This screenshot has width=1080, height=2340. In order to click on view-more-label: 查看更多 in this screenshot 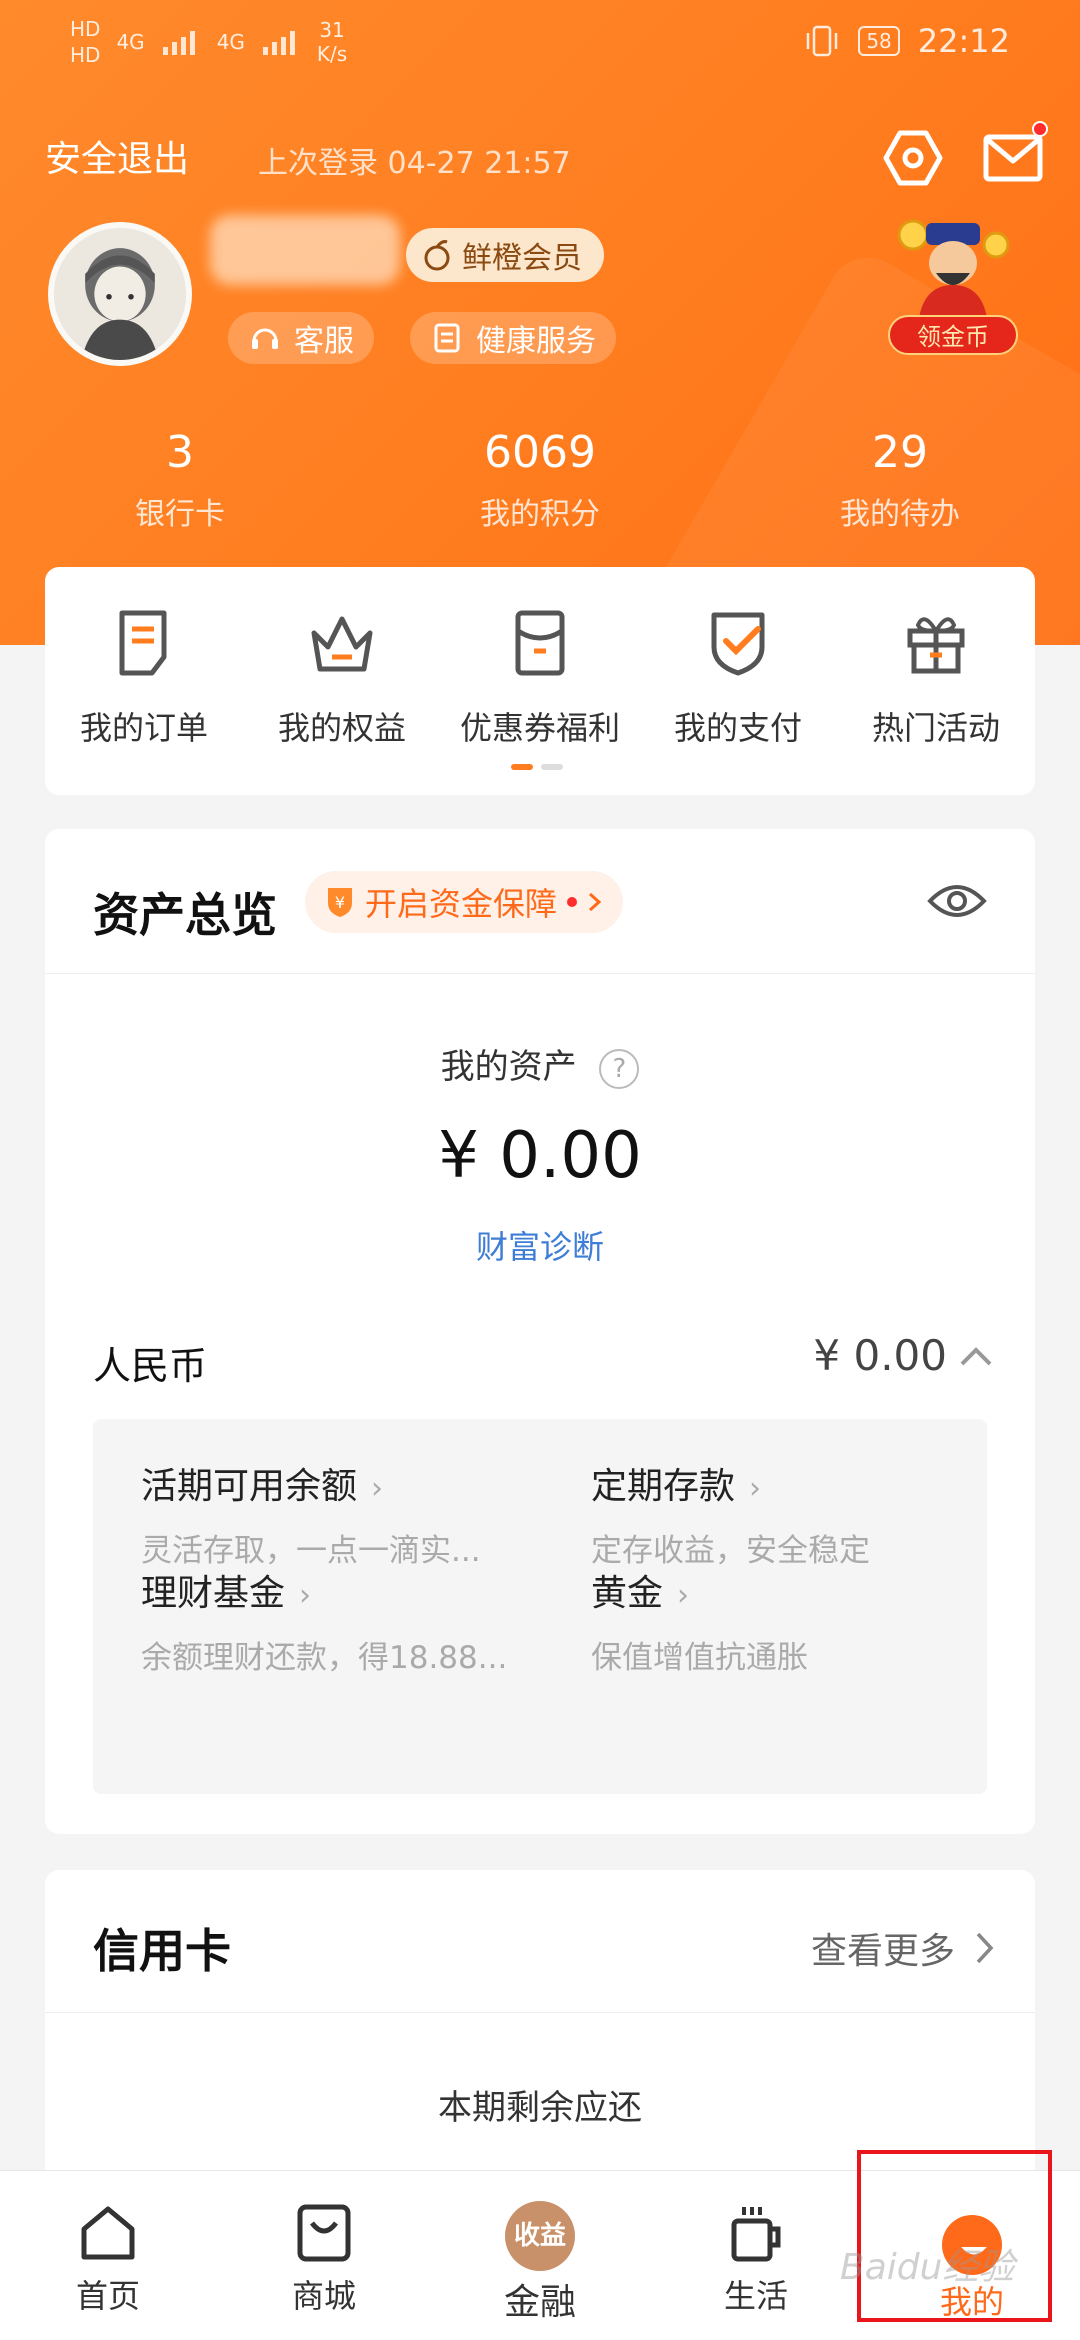, I will do `click(882, 1951)`.